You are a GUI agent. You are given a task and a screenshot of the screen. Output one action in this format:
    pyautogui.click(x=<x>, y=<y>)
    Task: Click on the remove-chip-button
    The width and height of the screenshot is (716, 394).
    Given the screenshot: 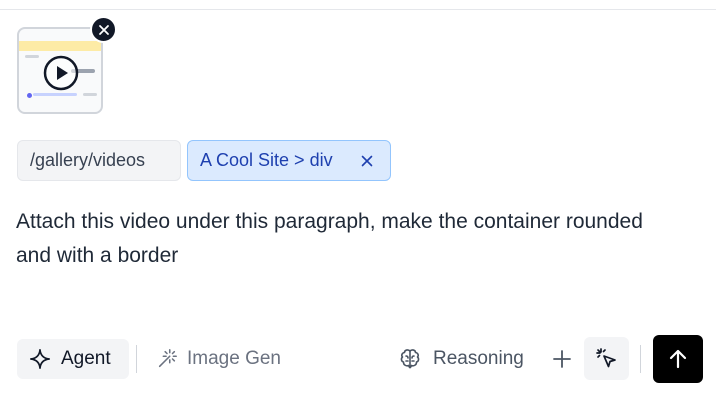 What is the action you would take?
    pyautogui.click(x=367, y=161)
    